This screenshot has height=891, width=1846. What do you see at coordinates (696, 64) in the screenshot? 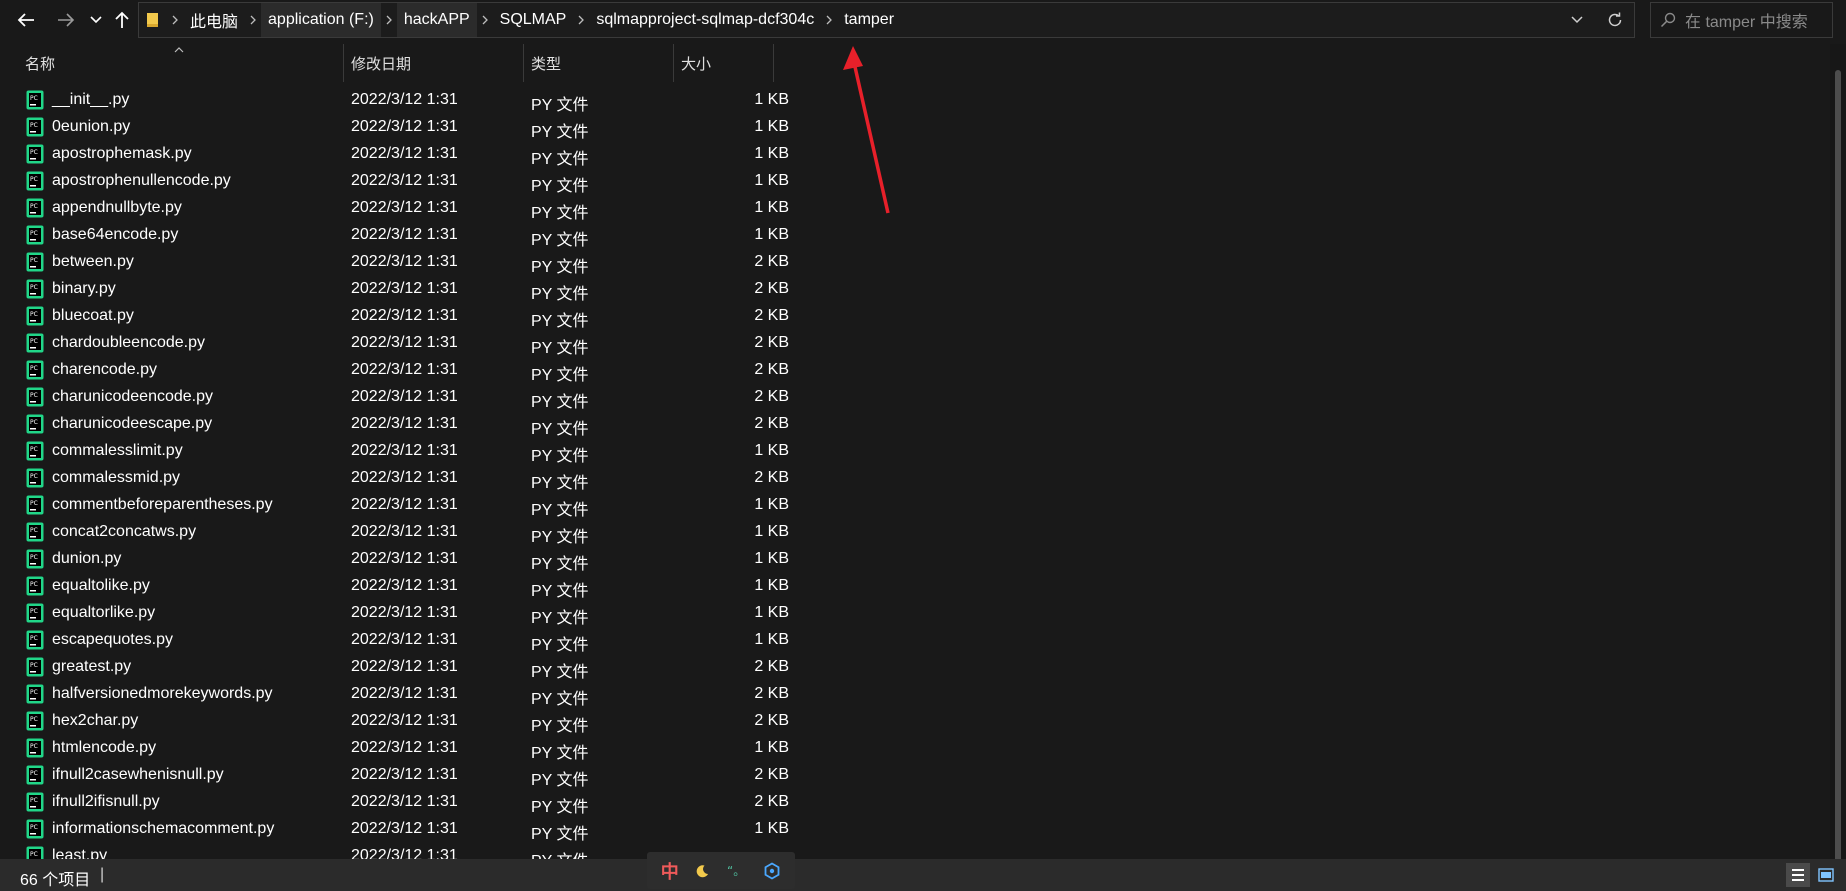
I see `column-header-size-label: 大小` at bounding box center [696, 64].